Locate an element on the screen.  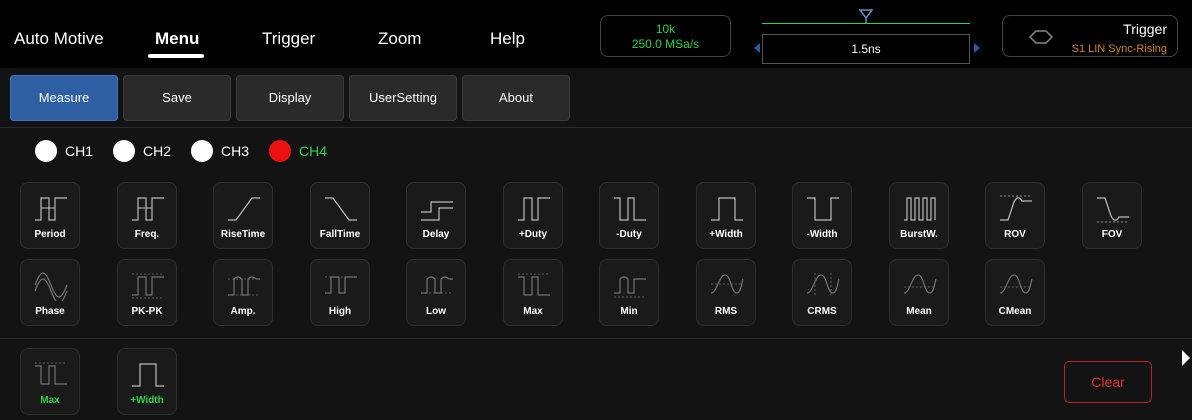
trigger-title: Trigger is located at coordinates (1145, 29).